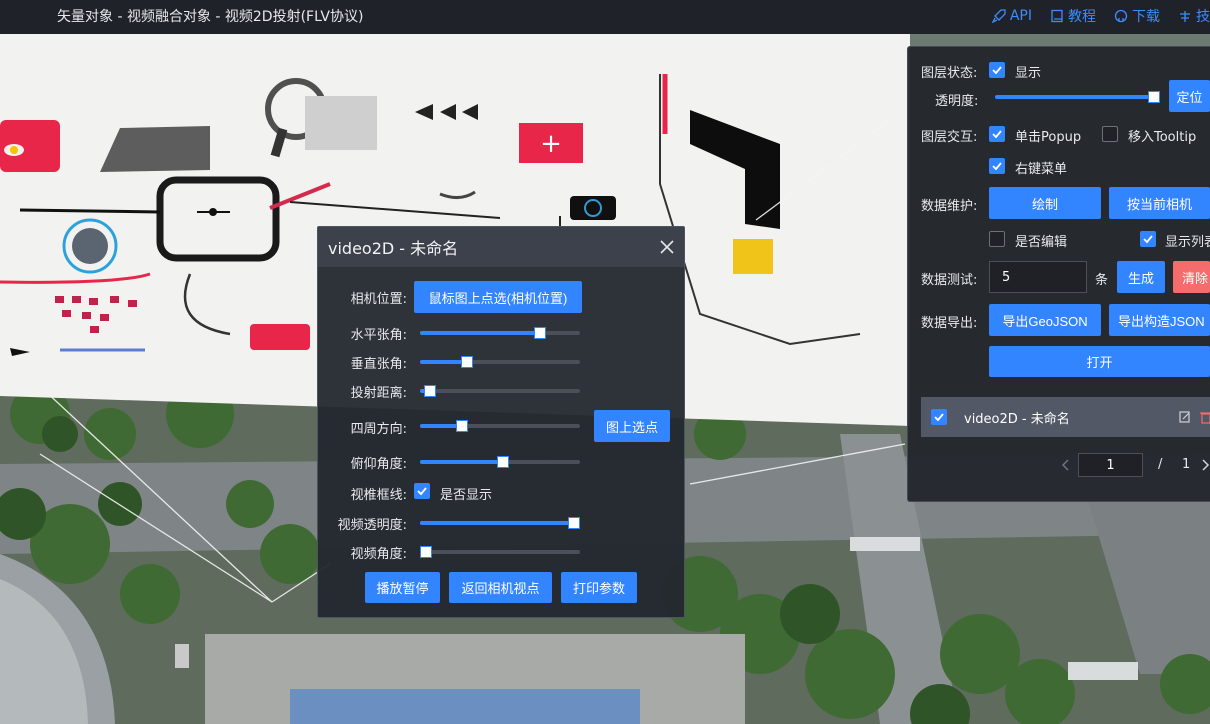  I want to click on camera-position-label: 相机位置:, so click(378, 299).